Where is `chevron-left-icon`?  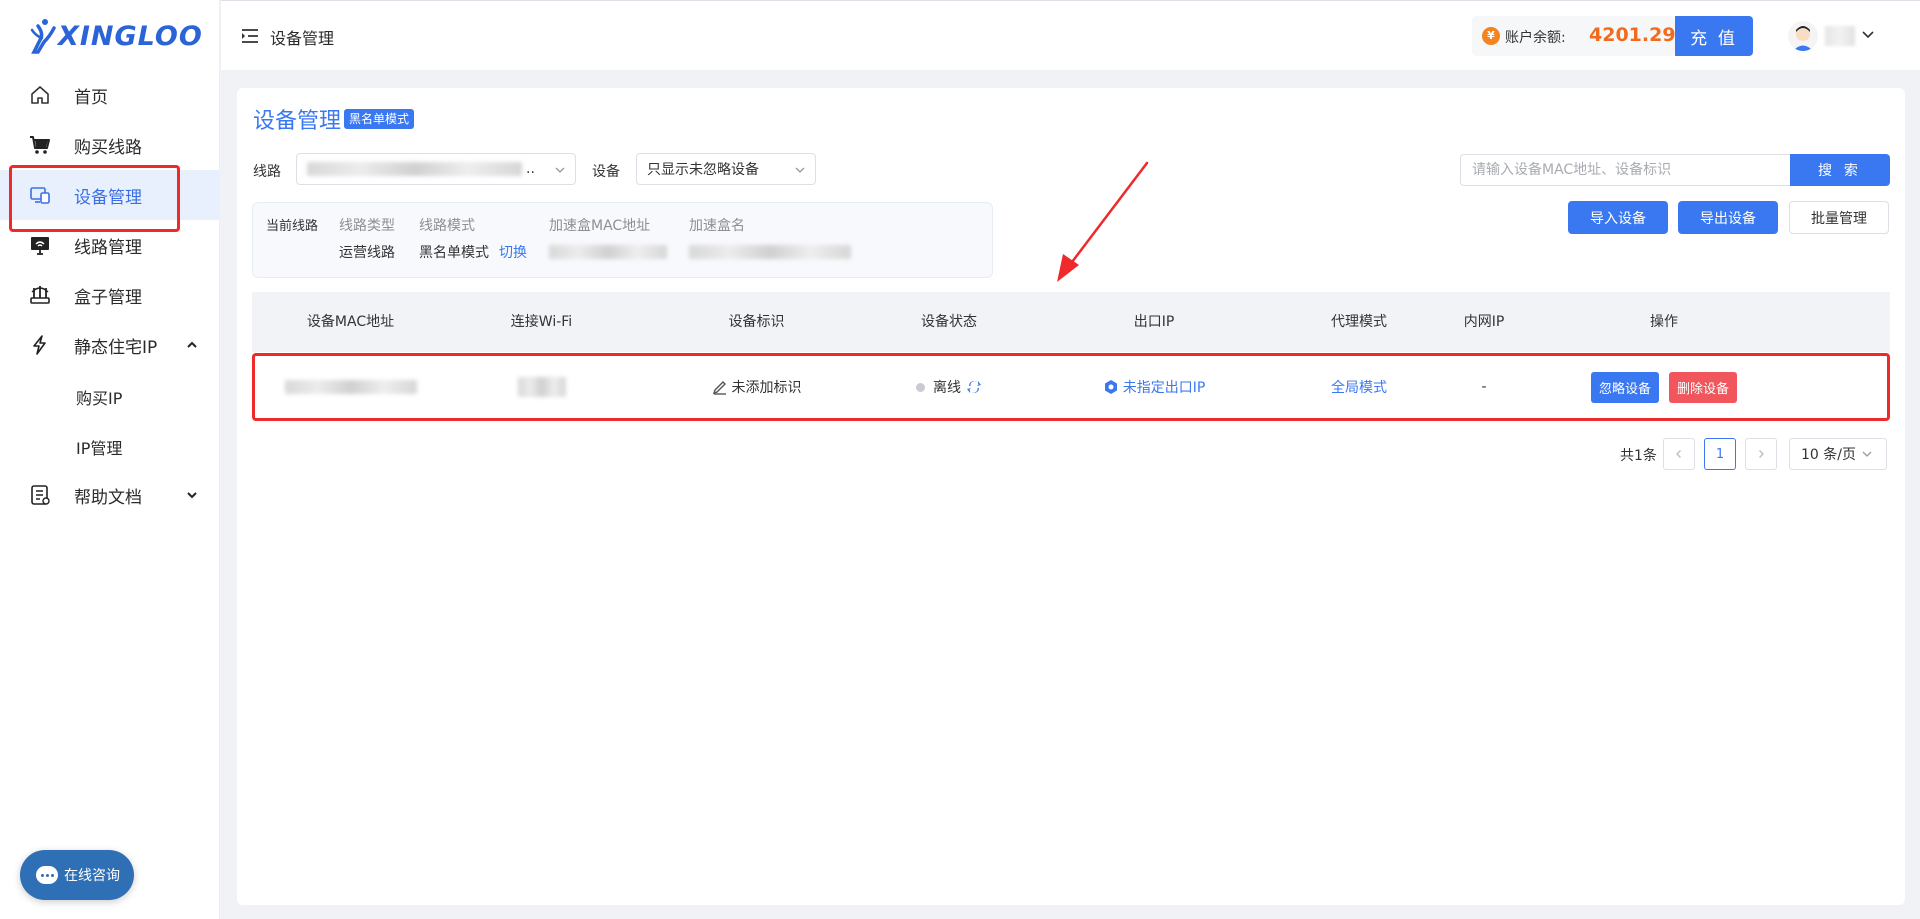 chevron-left-icon is located at coordinates (1678, 454).